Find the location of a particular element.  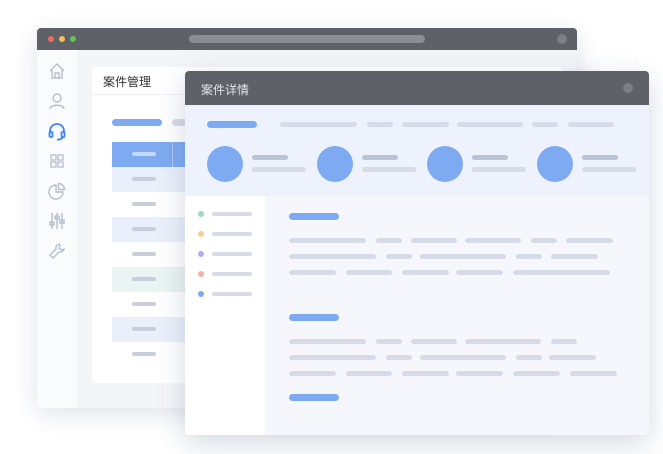

home-icon is located at coordinates (57, 71).